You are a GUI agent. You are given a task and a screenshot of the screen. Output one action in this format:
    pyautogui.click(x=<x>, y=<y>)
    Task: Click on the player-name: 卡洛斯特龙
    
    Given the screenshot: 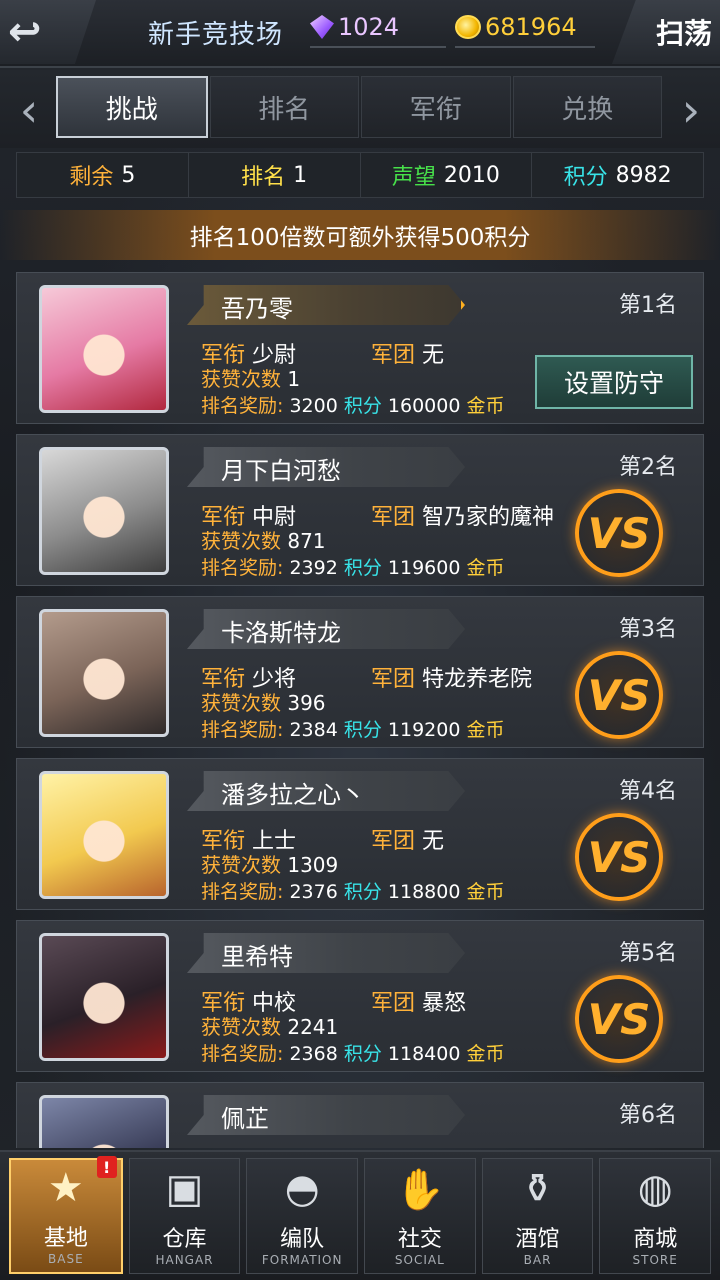 What is the action you would take?
    pyautogui.click(x=281, y=633)
    